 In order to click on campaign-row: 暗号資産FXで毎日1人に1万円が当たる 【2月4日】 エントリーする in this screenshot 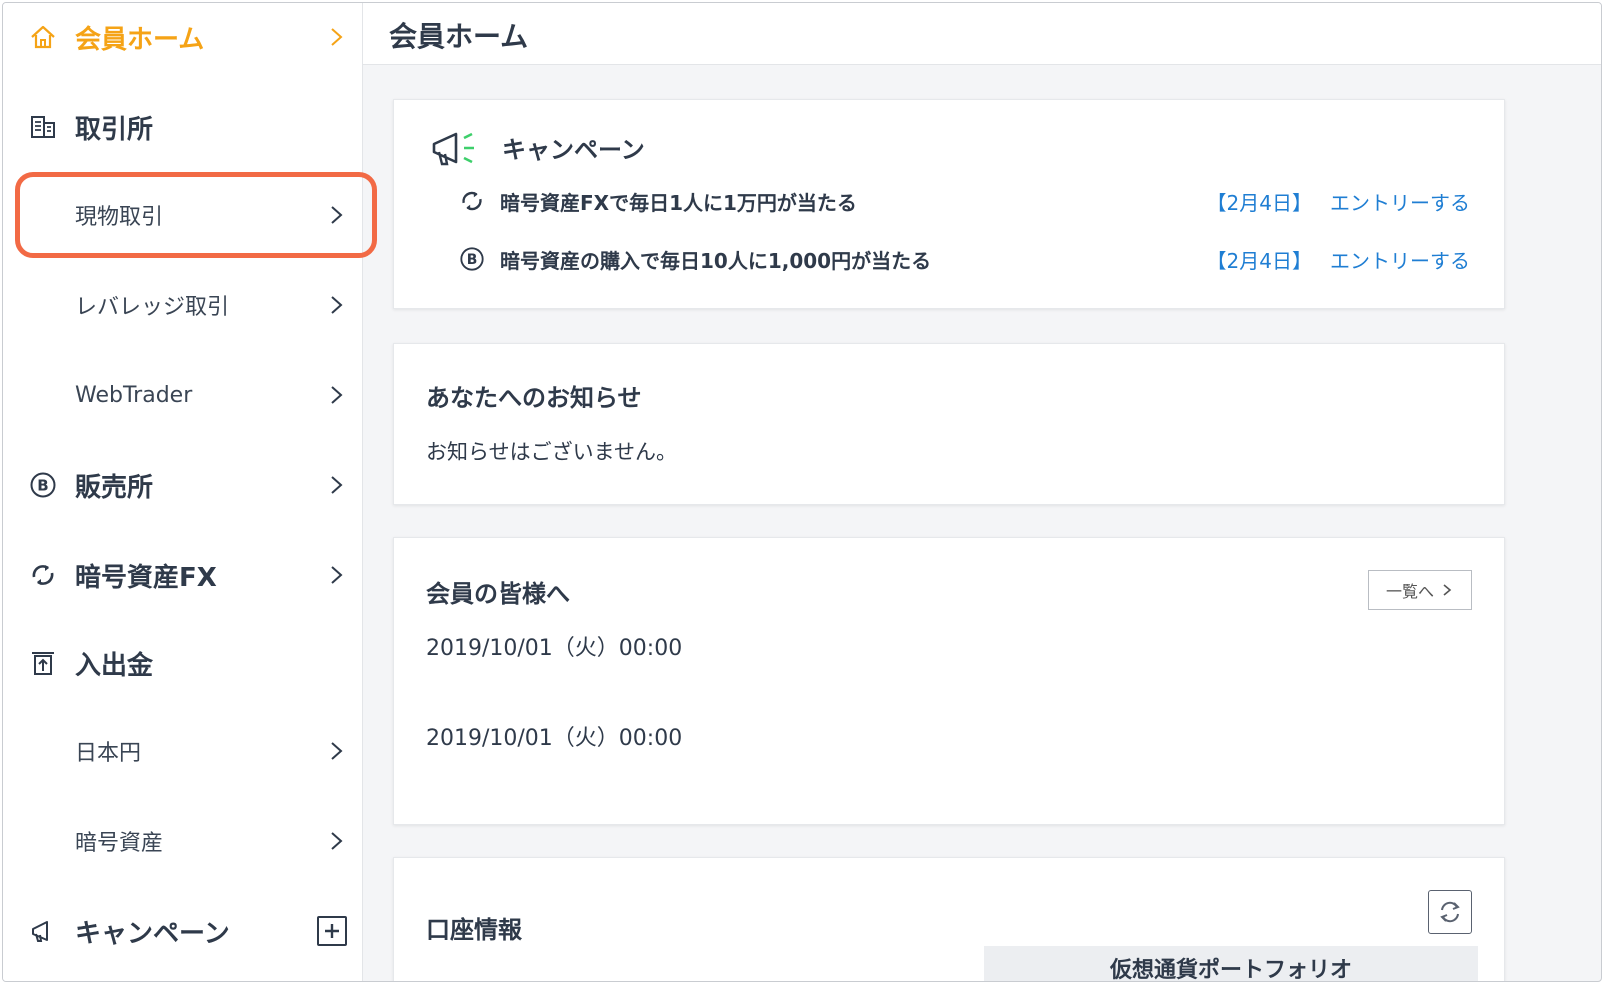, I will do `click(964, 201)`.